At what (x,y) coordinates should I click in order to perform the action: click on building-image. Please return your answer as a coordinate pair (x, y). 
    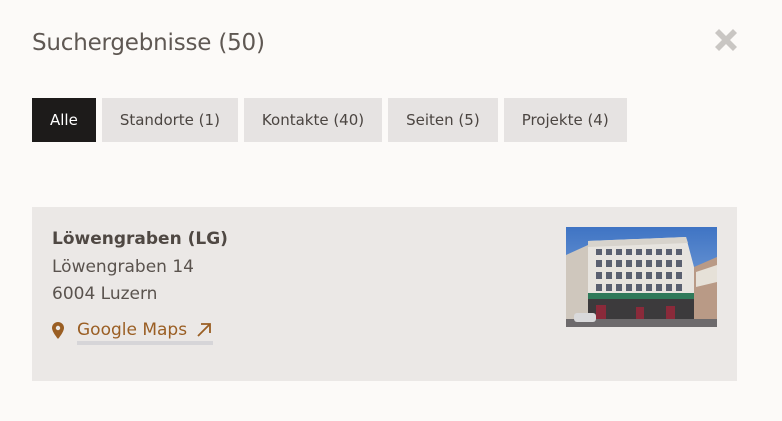
    Looking at the image, I should click on (641, 277).